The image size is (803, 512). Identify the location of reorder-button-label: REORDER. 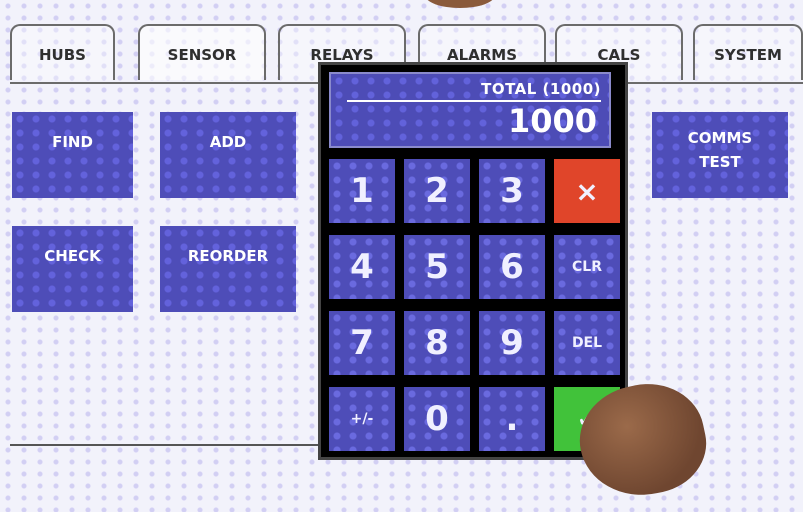
(228, 256).